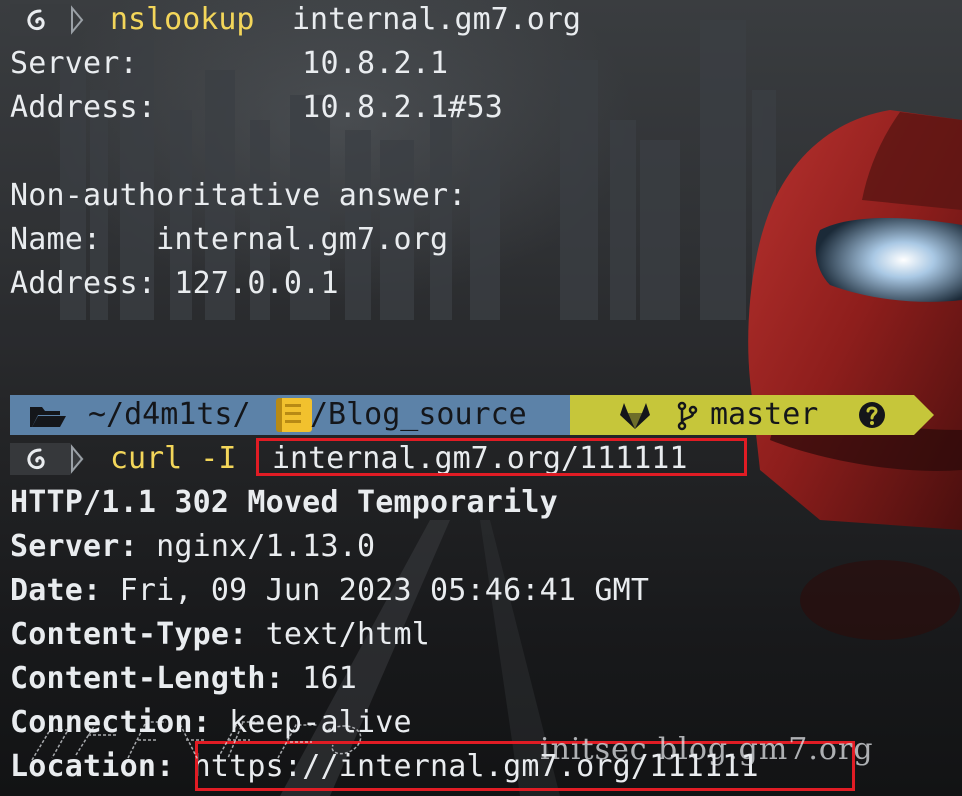  I want to click on output-line: Name: internal.gm7.org, so click(229, 239).